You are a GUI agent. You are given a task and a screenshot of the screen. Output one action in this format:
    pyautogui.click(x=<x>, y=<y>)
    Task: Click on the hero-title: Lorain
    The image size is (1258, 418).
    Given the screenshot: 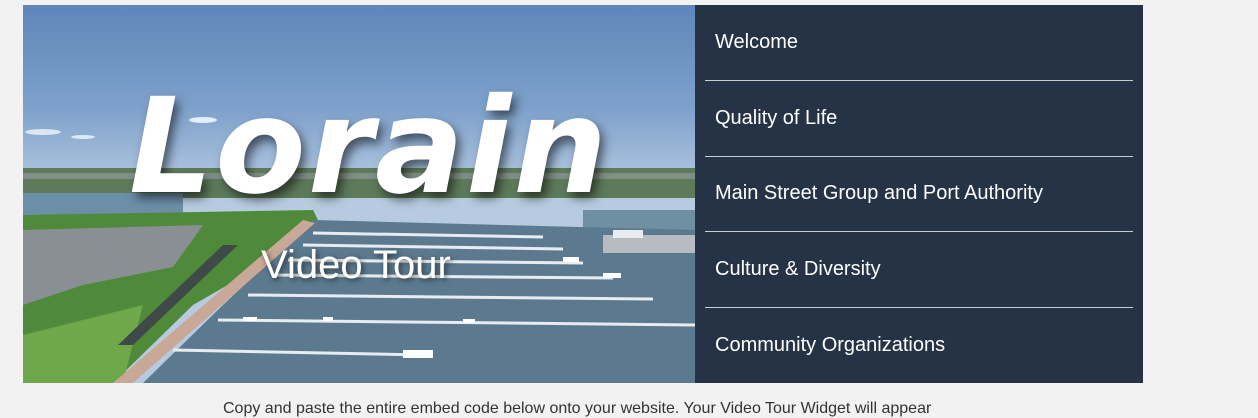 What is the action you would take?
    pyautogui.click(x=369, y=147)
    